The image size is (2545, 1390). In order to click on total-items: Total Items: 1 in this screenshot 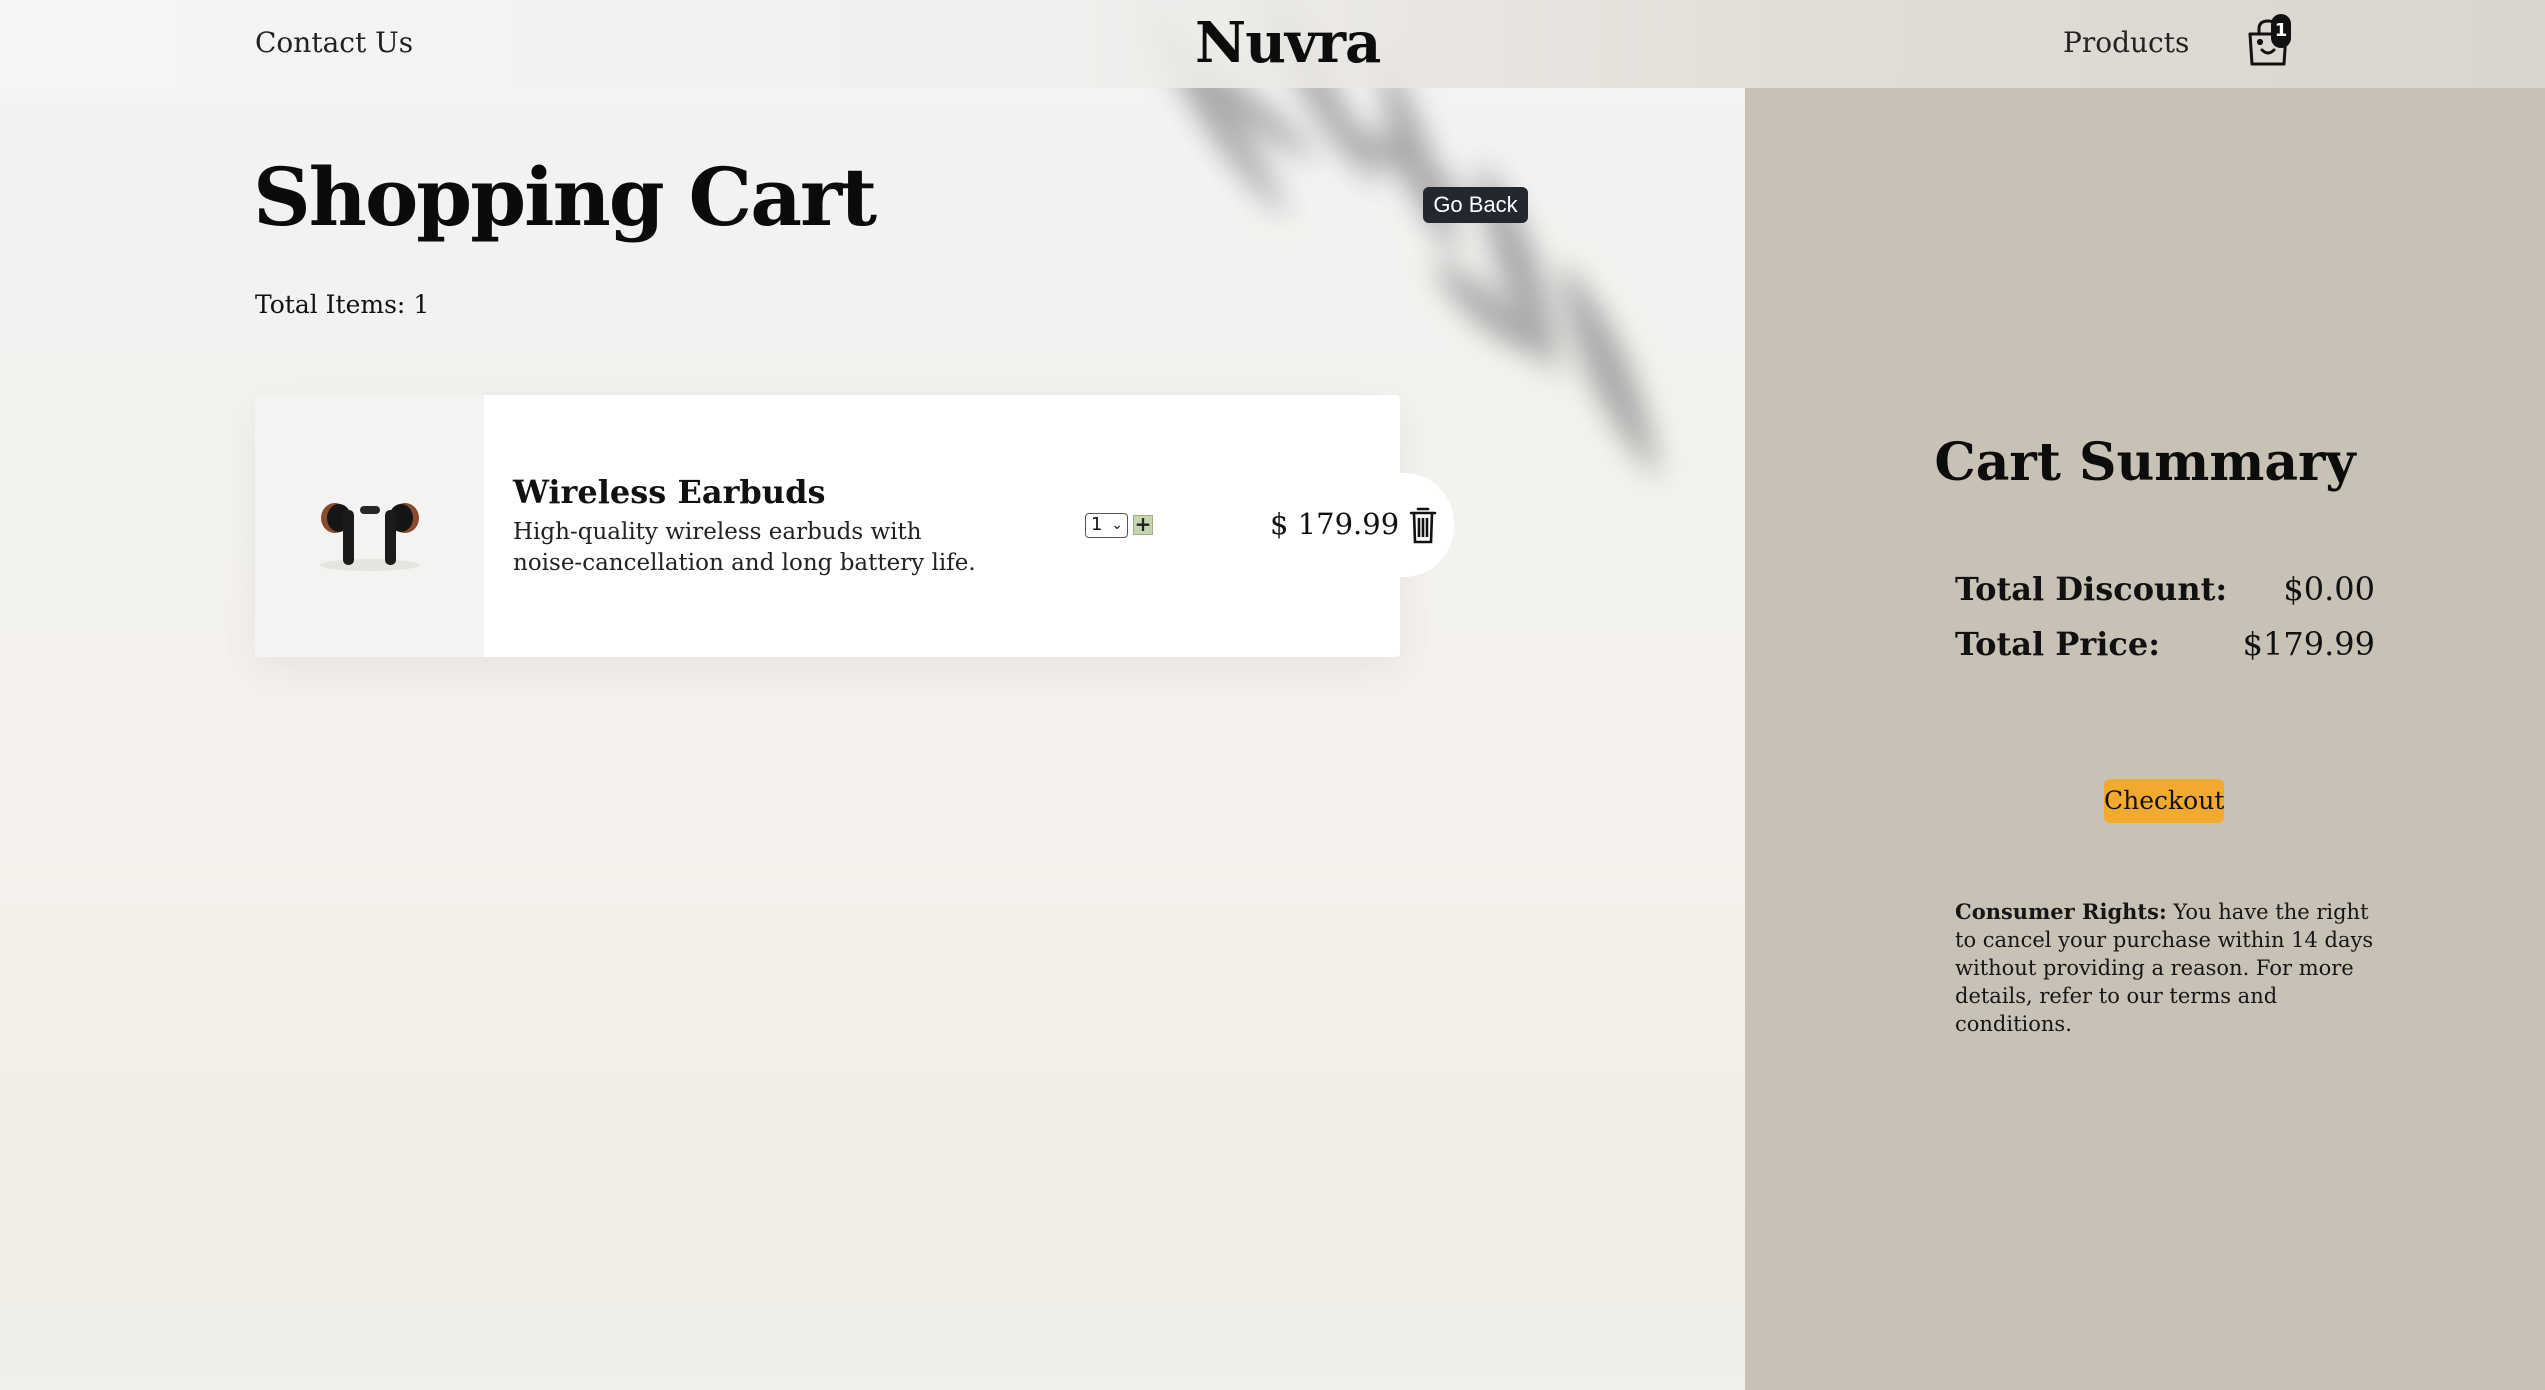, I will do `click(342, 304)`.